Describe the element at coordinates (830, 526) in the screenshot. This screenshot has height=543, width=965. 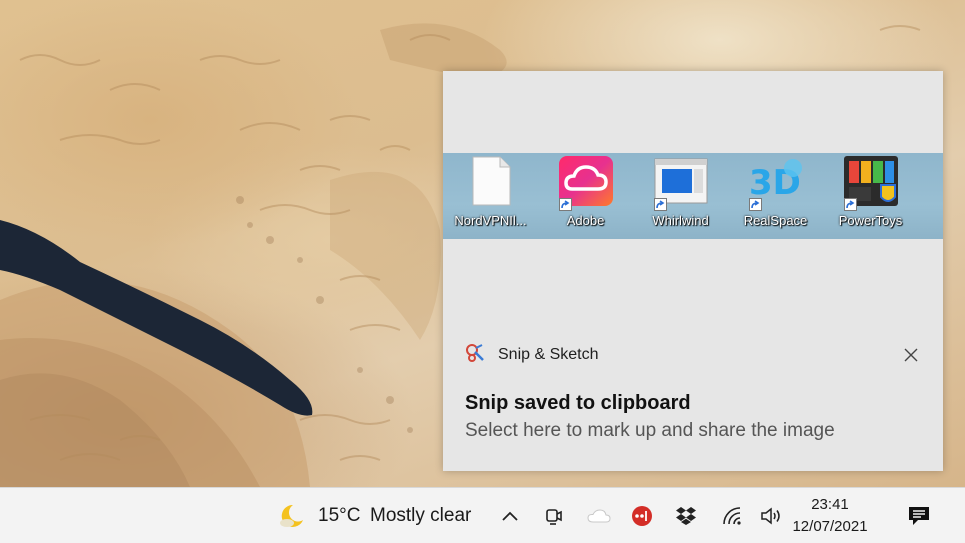
I see `clock-date: 12/07/2021` at that location.